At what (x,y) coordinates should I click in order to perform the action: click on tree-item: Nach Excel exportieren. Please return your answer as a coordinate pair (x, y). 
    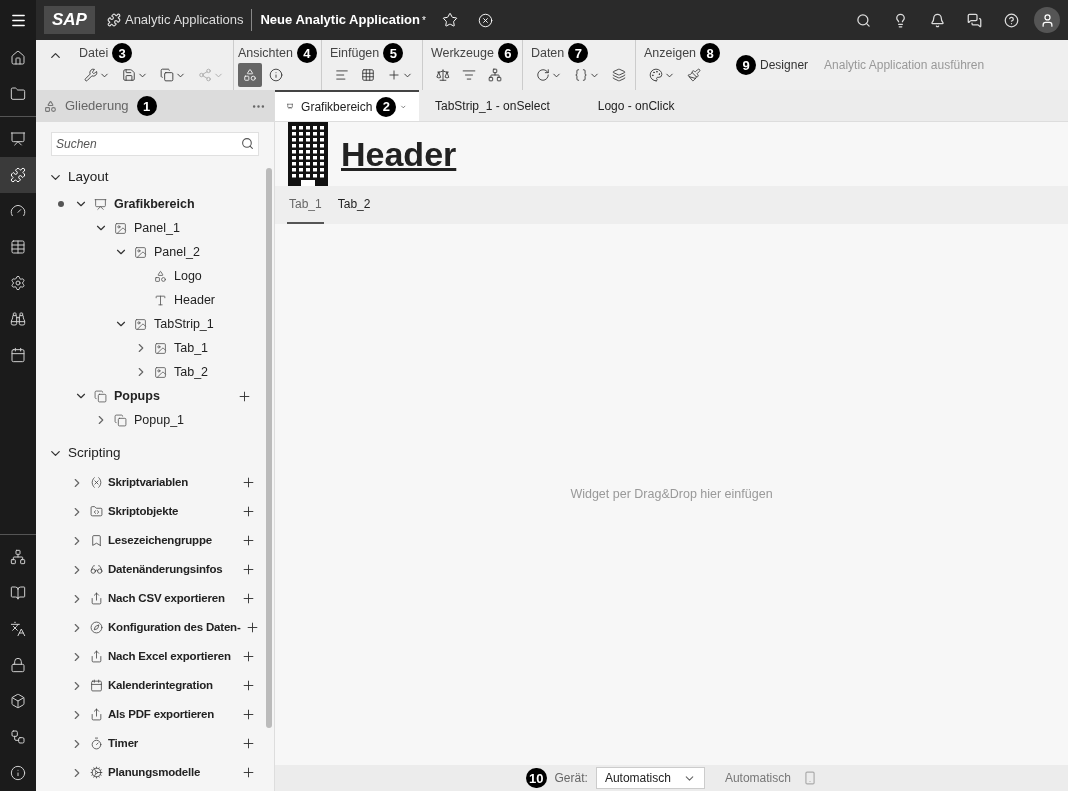
    Looking at the image, I should click on (169, 656).